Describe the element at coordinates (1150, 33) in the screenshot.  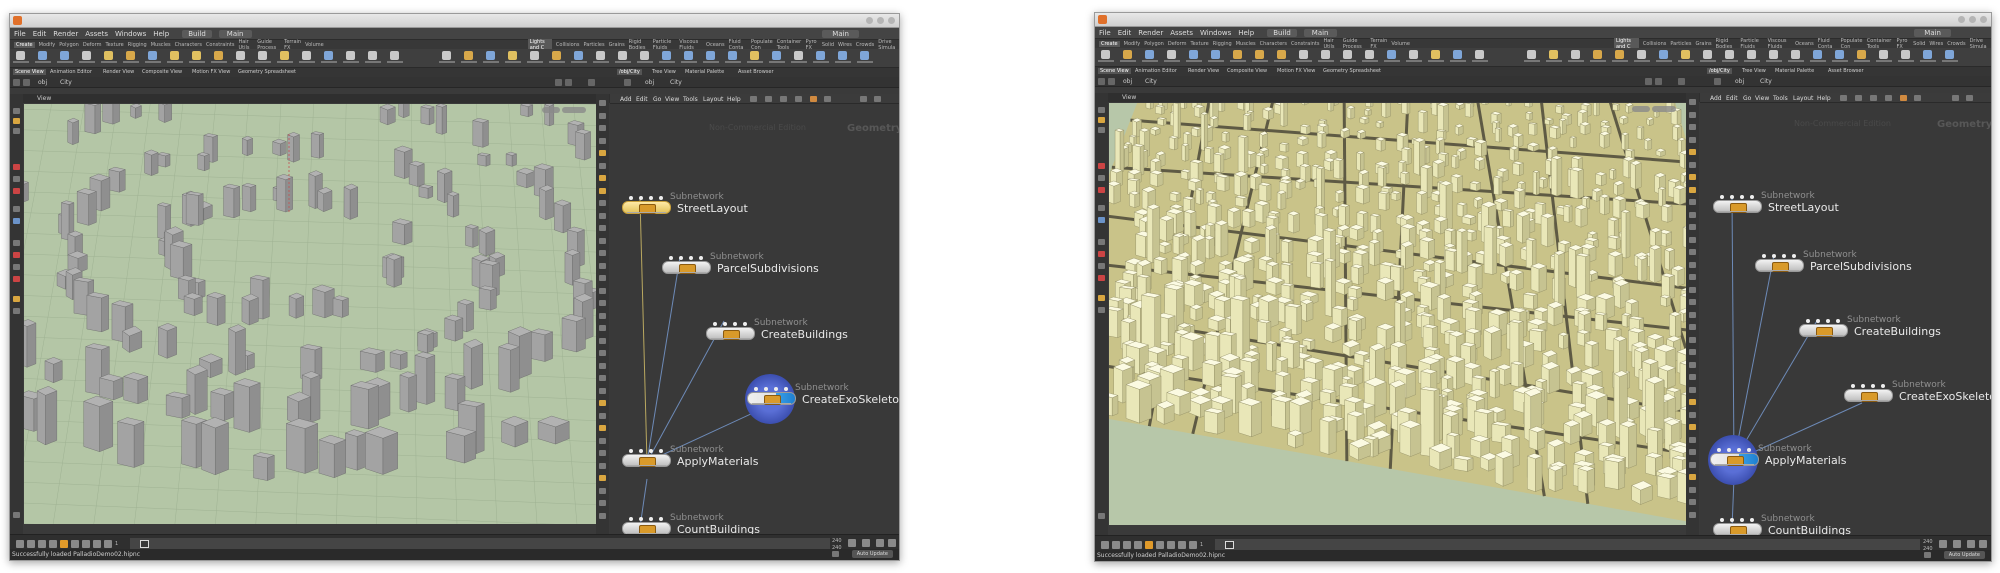
I see `menu-render: Render` at that location.